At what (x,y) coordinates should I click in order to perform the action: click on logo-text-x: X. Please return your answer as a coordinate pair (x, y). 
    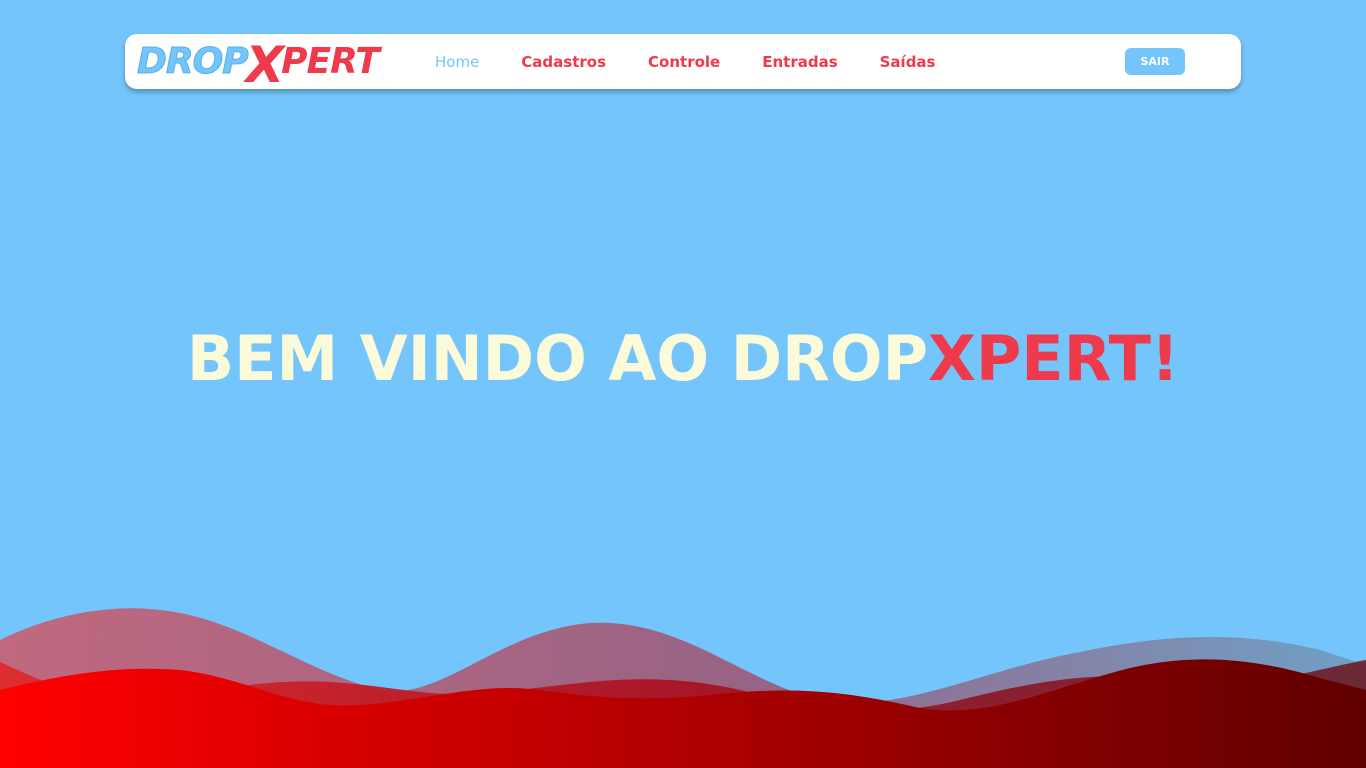
    Looking at the image, I should click on (265, 65).